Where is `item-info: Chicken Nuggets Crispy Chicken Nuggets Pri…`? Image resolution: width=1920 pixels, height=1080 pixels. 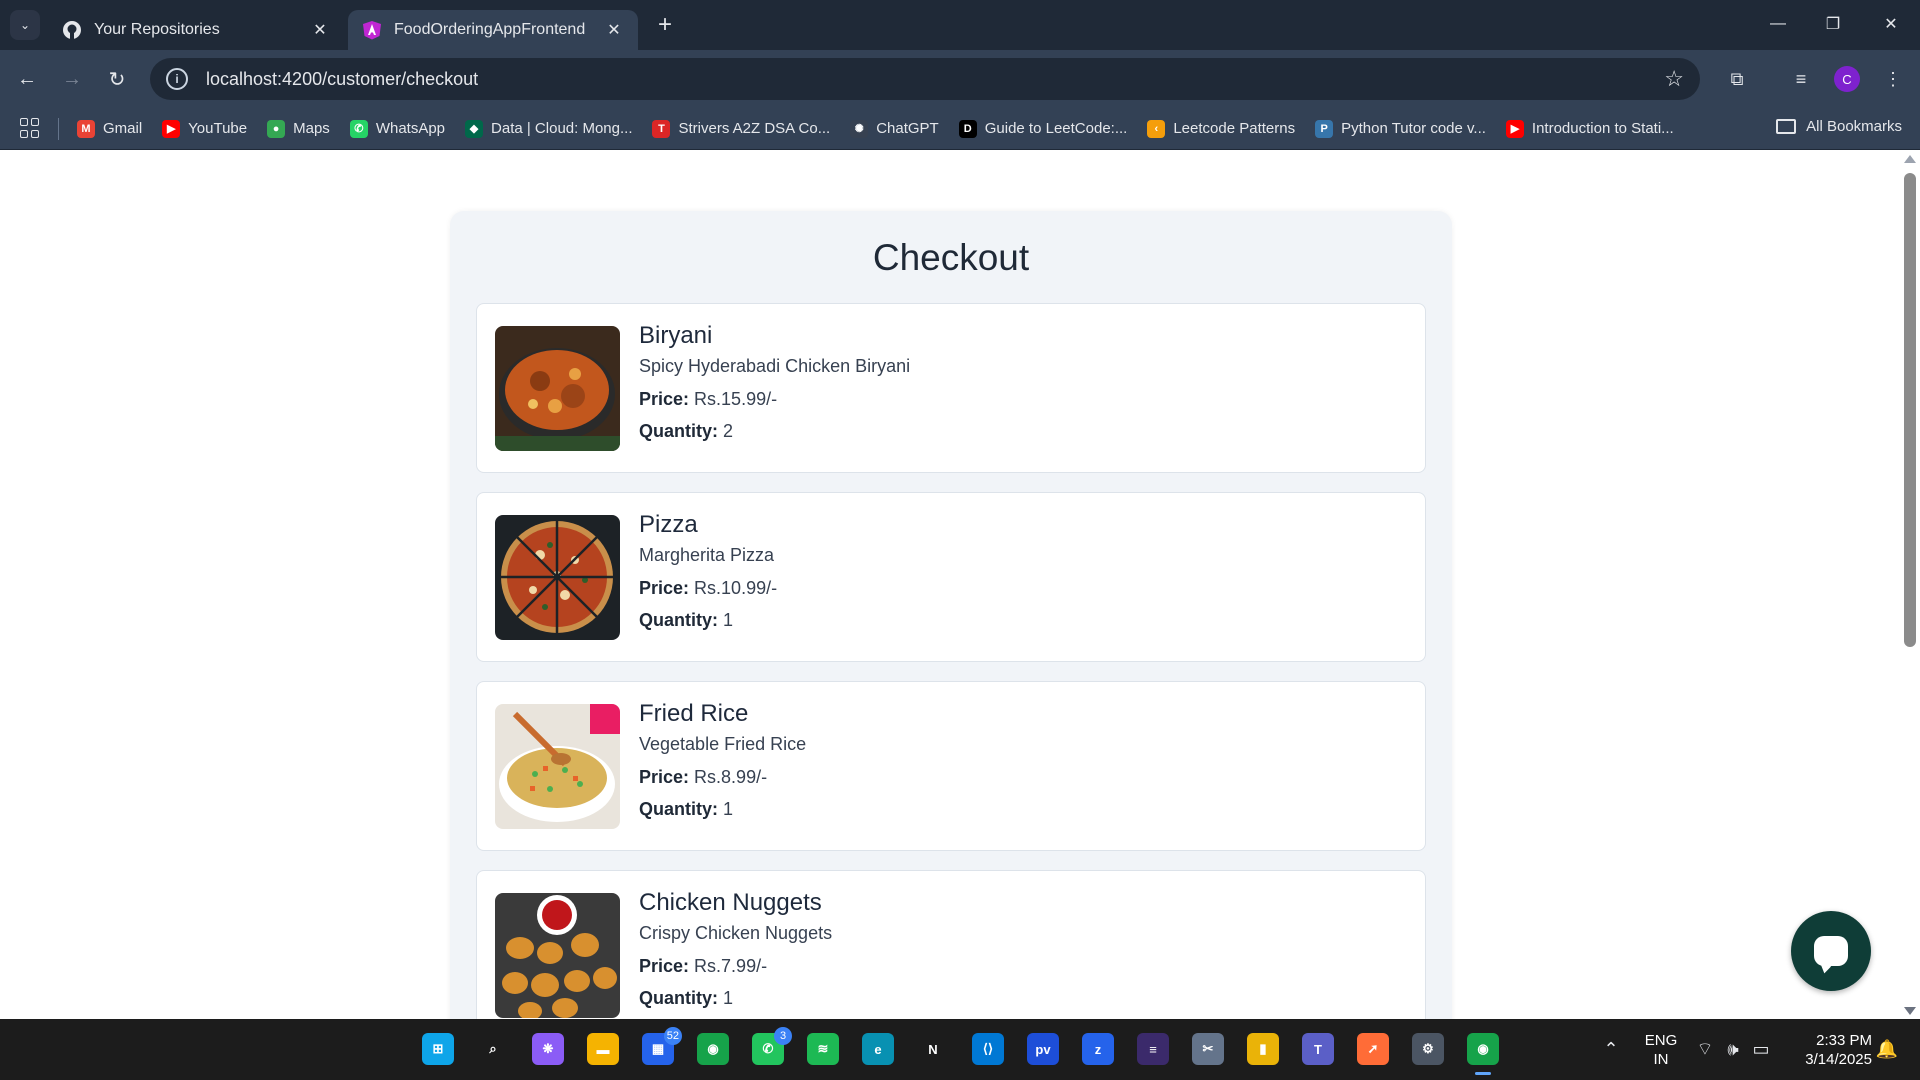 item-info: Chicken Nuggets Crispy Chicken Nuggets Pri… is located at coordinates (735, 954).